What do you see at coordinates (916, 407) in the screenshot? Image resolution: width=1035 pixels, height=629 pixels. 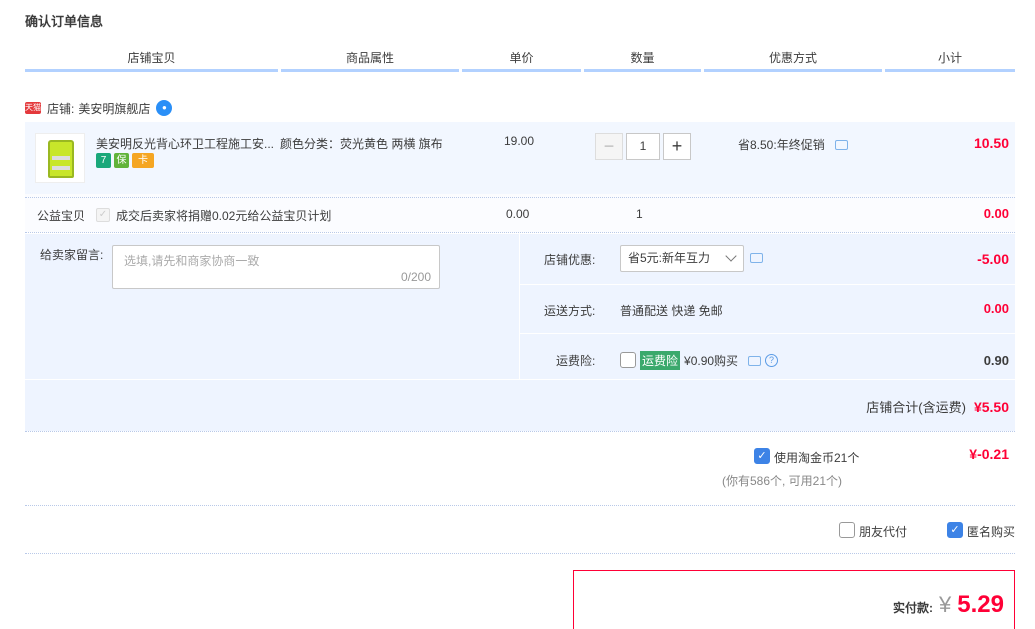 I see `shop-total-label: 店铺合计(含运费)` at bounding box center [916, 407].